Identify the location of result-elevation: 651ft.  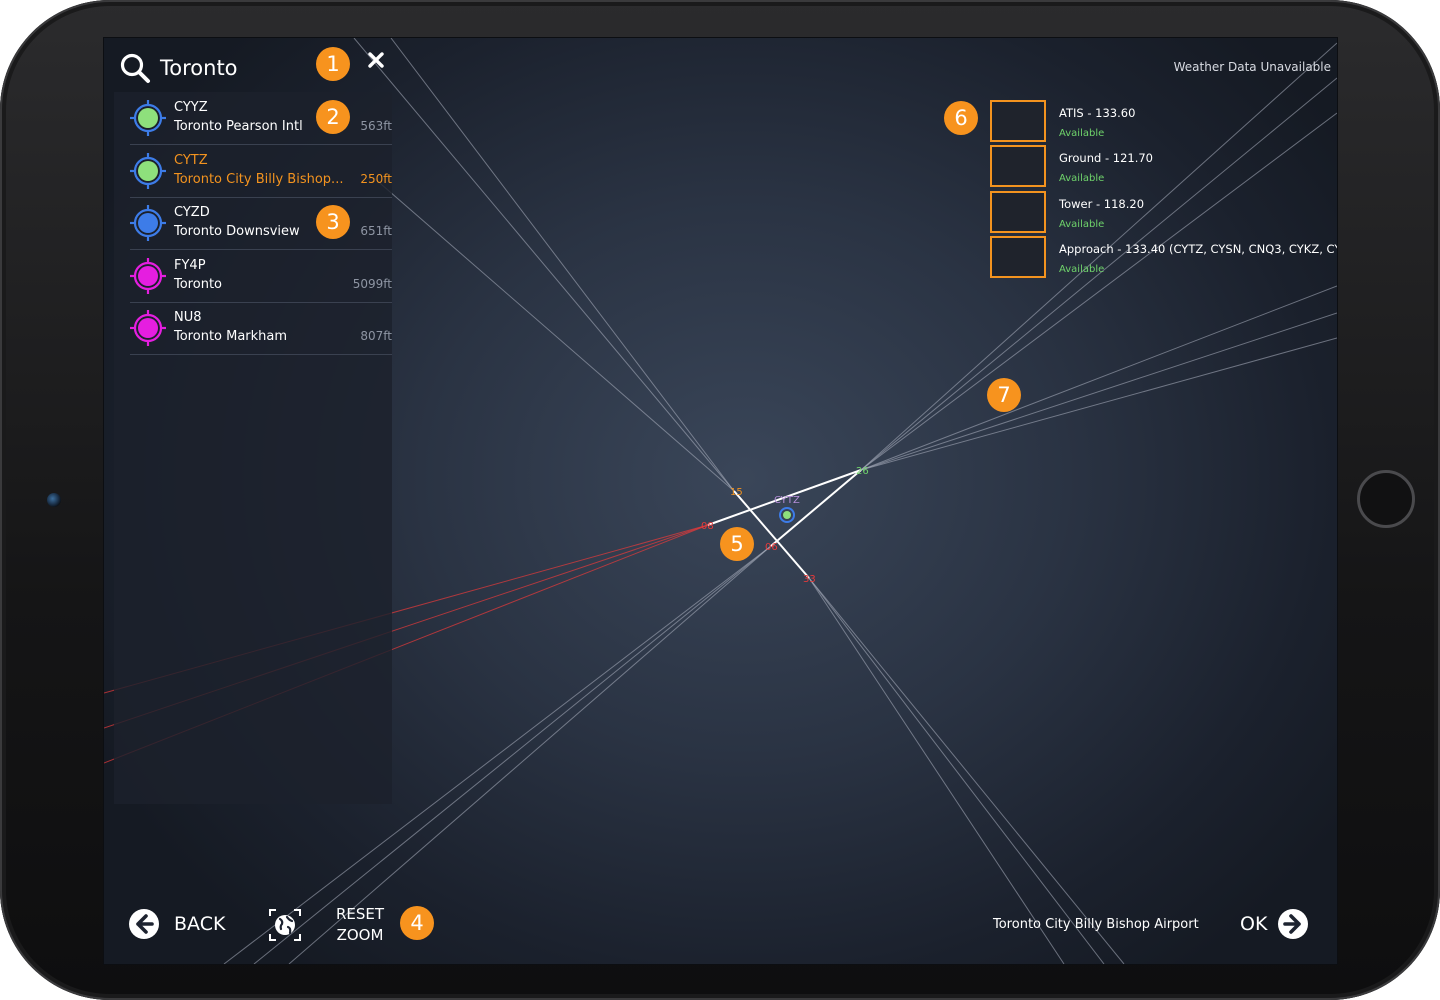
(376, 231).